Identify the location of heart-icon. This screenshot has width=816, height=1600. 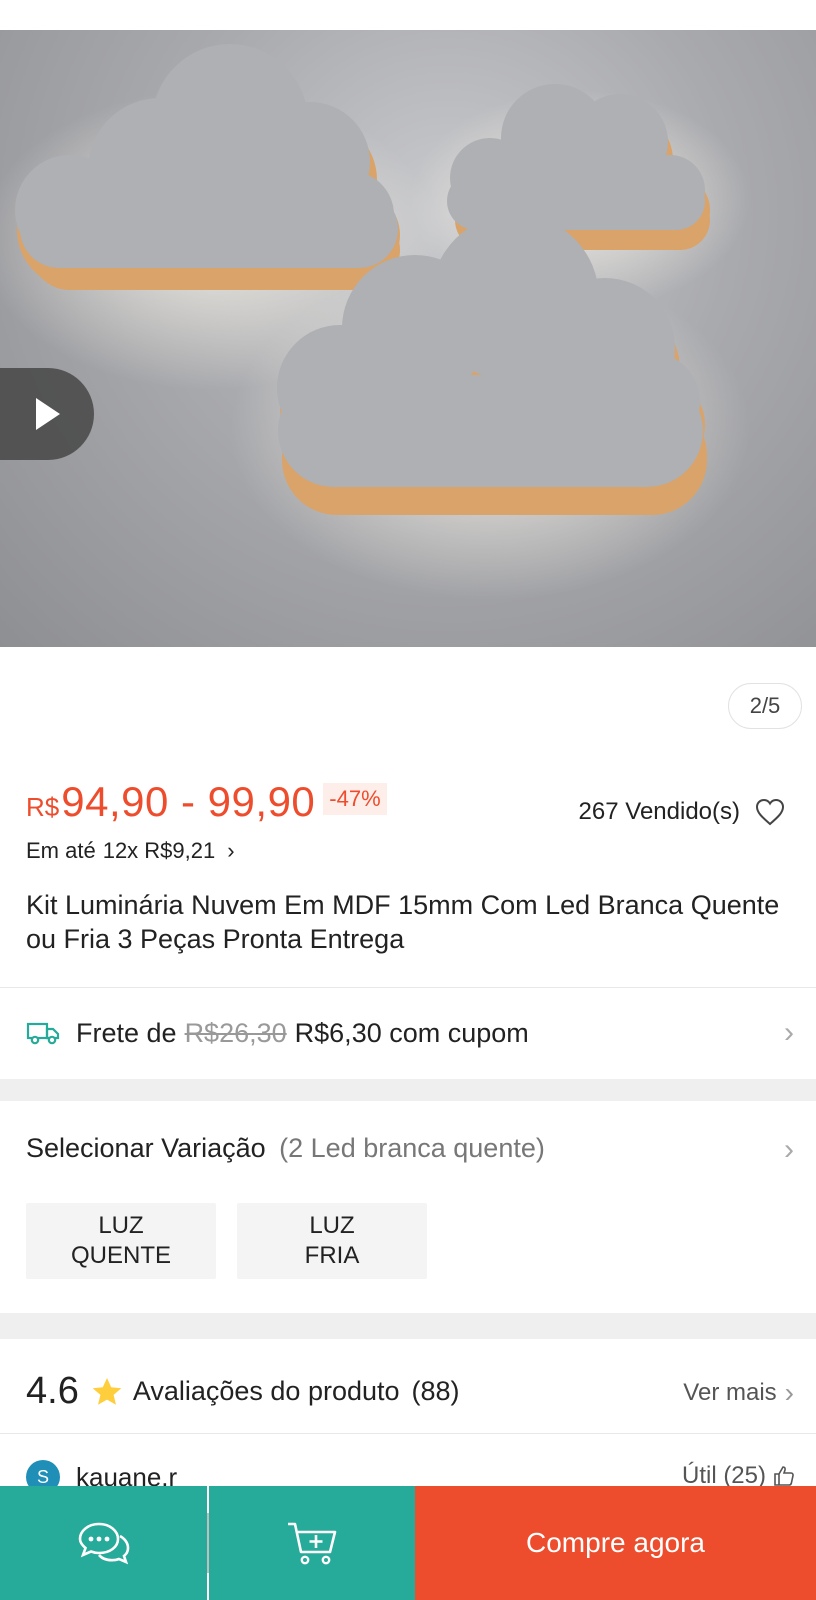
(770, 812).